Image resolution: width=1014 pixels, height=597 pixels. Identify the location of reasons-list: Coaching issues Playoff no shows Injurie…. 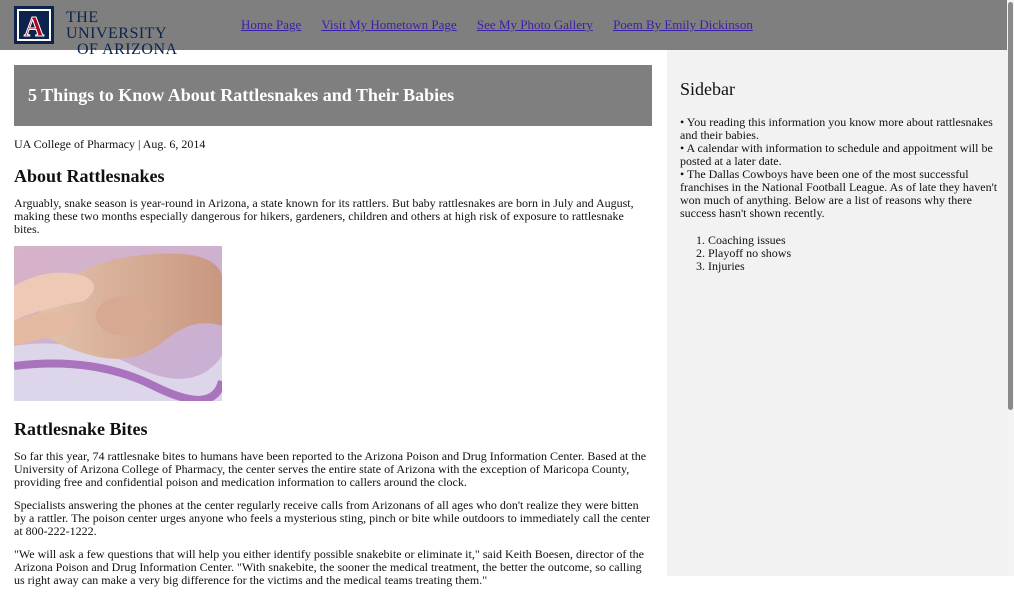
(841, 253).